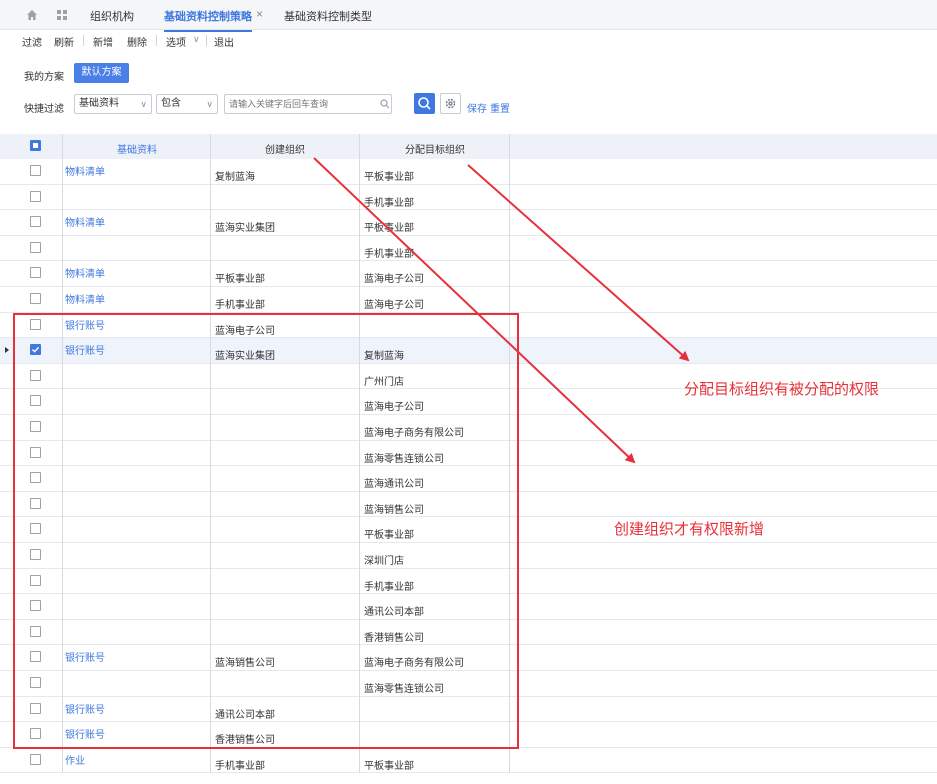 This screenshot has height=784, width=937. I want to click on annotation-target-org-permission: 分配目标组织有被分配的权限, so click(782, 389).